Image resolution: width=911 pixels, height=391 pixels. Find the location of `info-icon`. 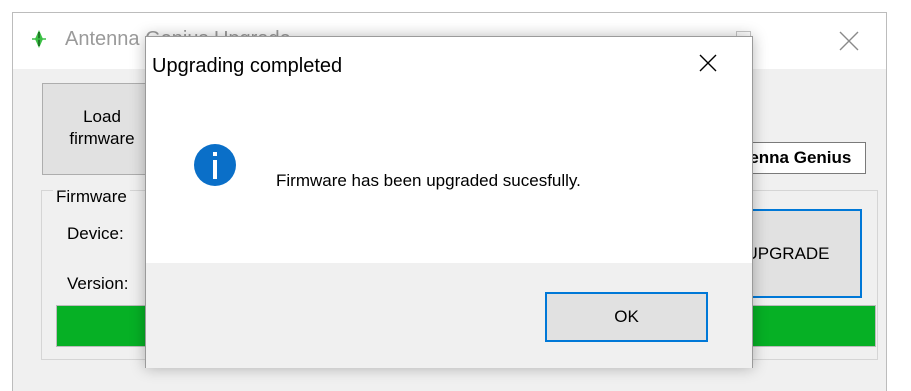

info-icon is located at coordinates (215, 165).